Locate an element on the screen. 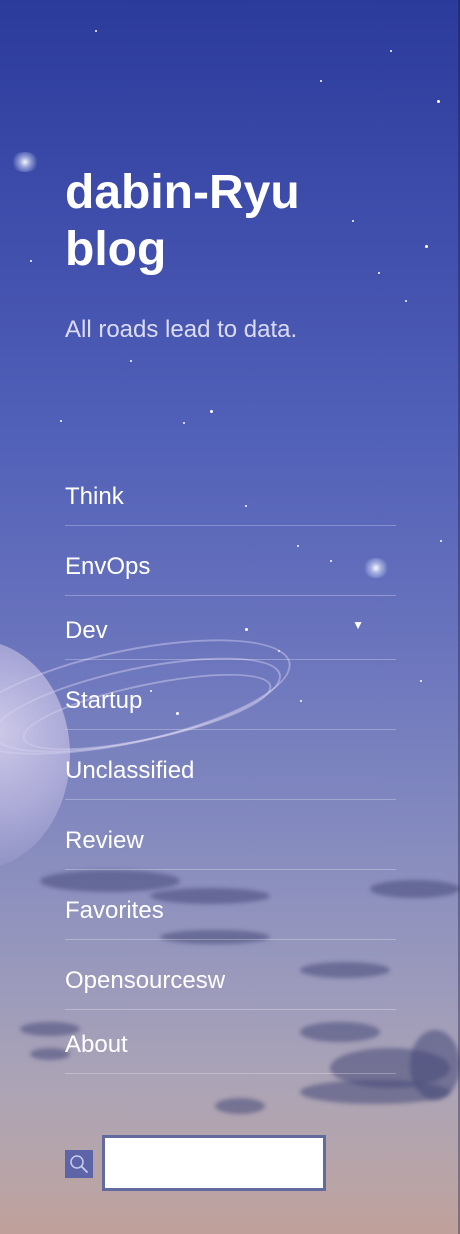 This screenshot has height=1234, width=460. search-icon is located at coordinates (79, 1164).